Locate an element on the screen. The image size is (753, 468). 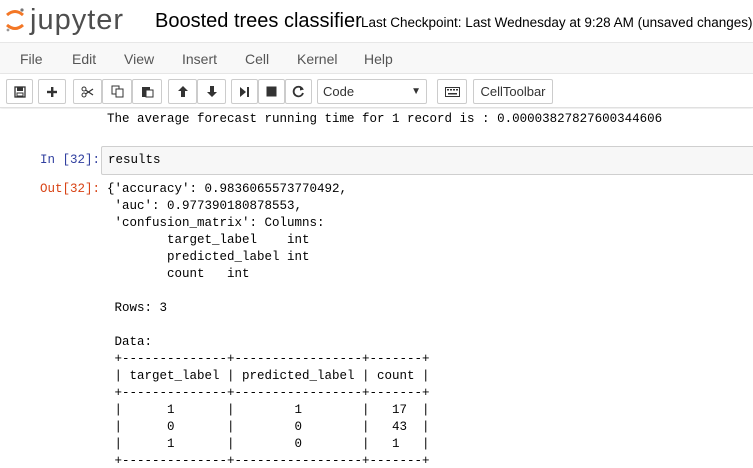
menubar: File Edit View Insert Cell Kernel Help is located at coordinates (376, 58).